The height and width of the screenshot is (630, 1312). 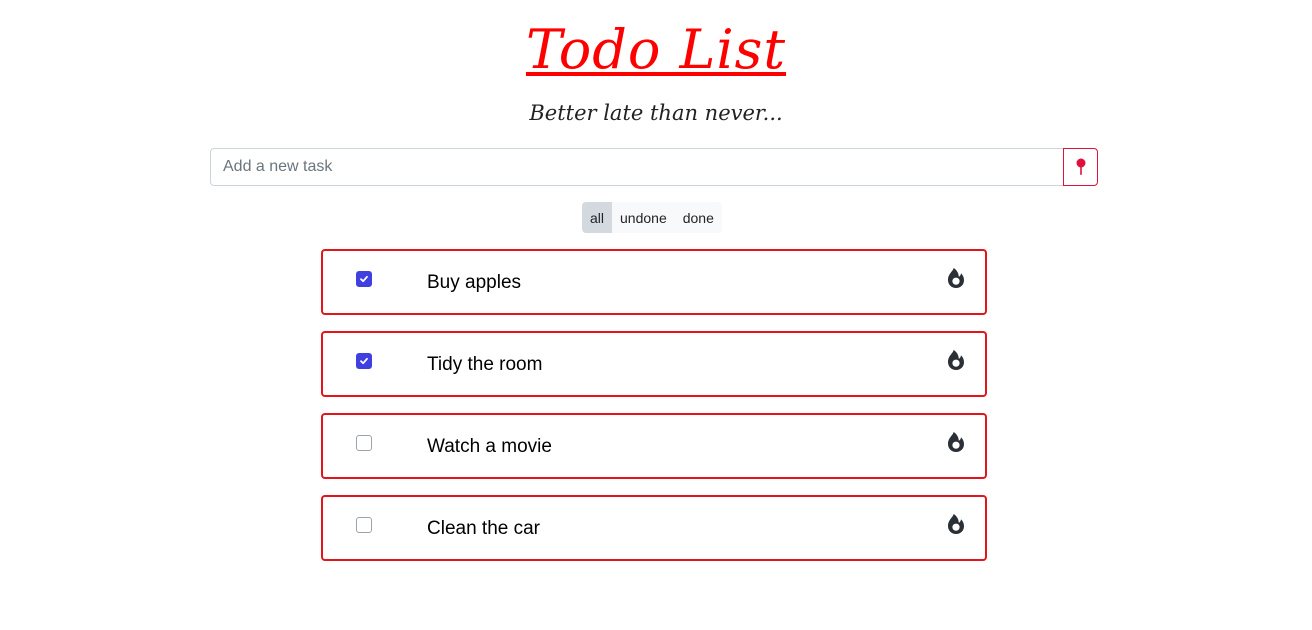 I want to click on filter-done-button: done, so click(x=698, y=217).